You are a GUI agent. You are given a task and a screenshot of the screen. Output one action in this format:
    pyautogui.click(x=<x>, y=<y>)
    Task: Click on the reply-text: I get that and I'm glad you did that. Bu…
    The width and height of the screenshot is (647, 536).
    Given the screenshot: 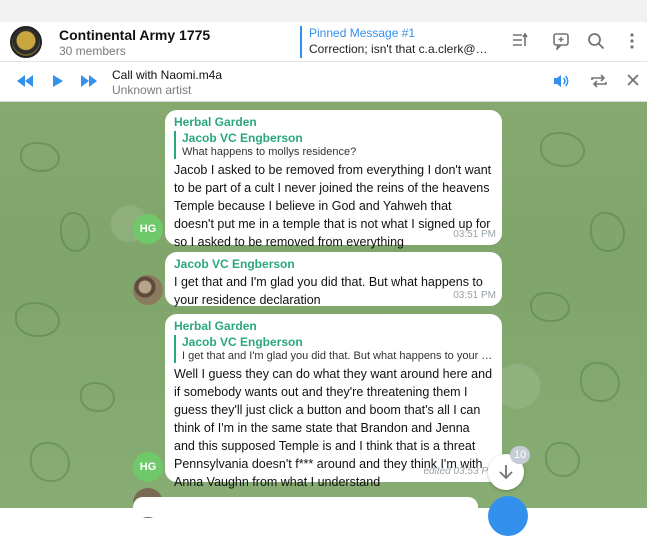 What is the action you would take?
    pyautogui.click(x=337, y=356)
    